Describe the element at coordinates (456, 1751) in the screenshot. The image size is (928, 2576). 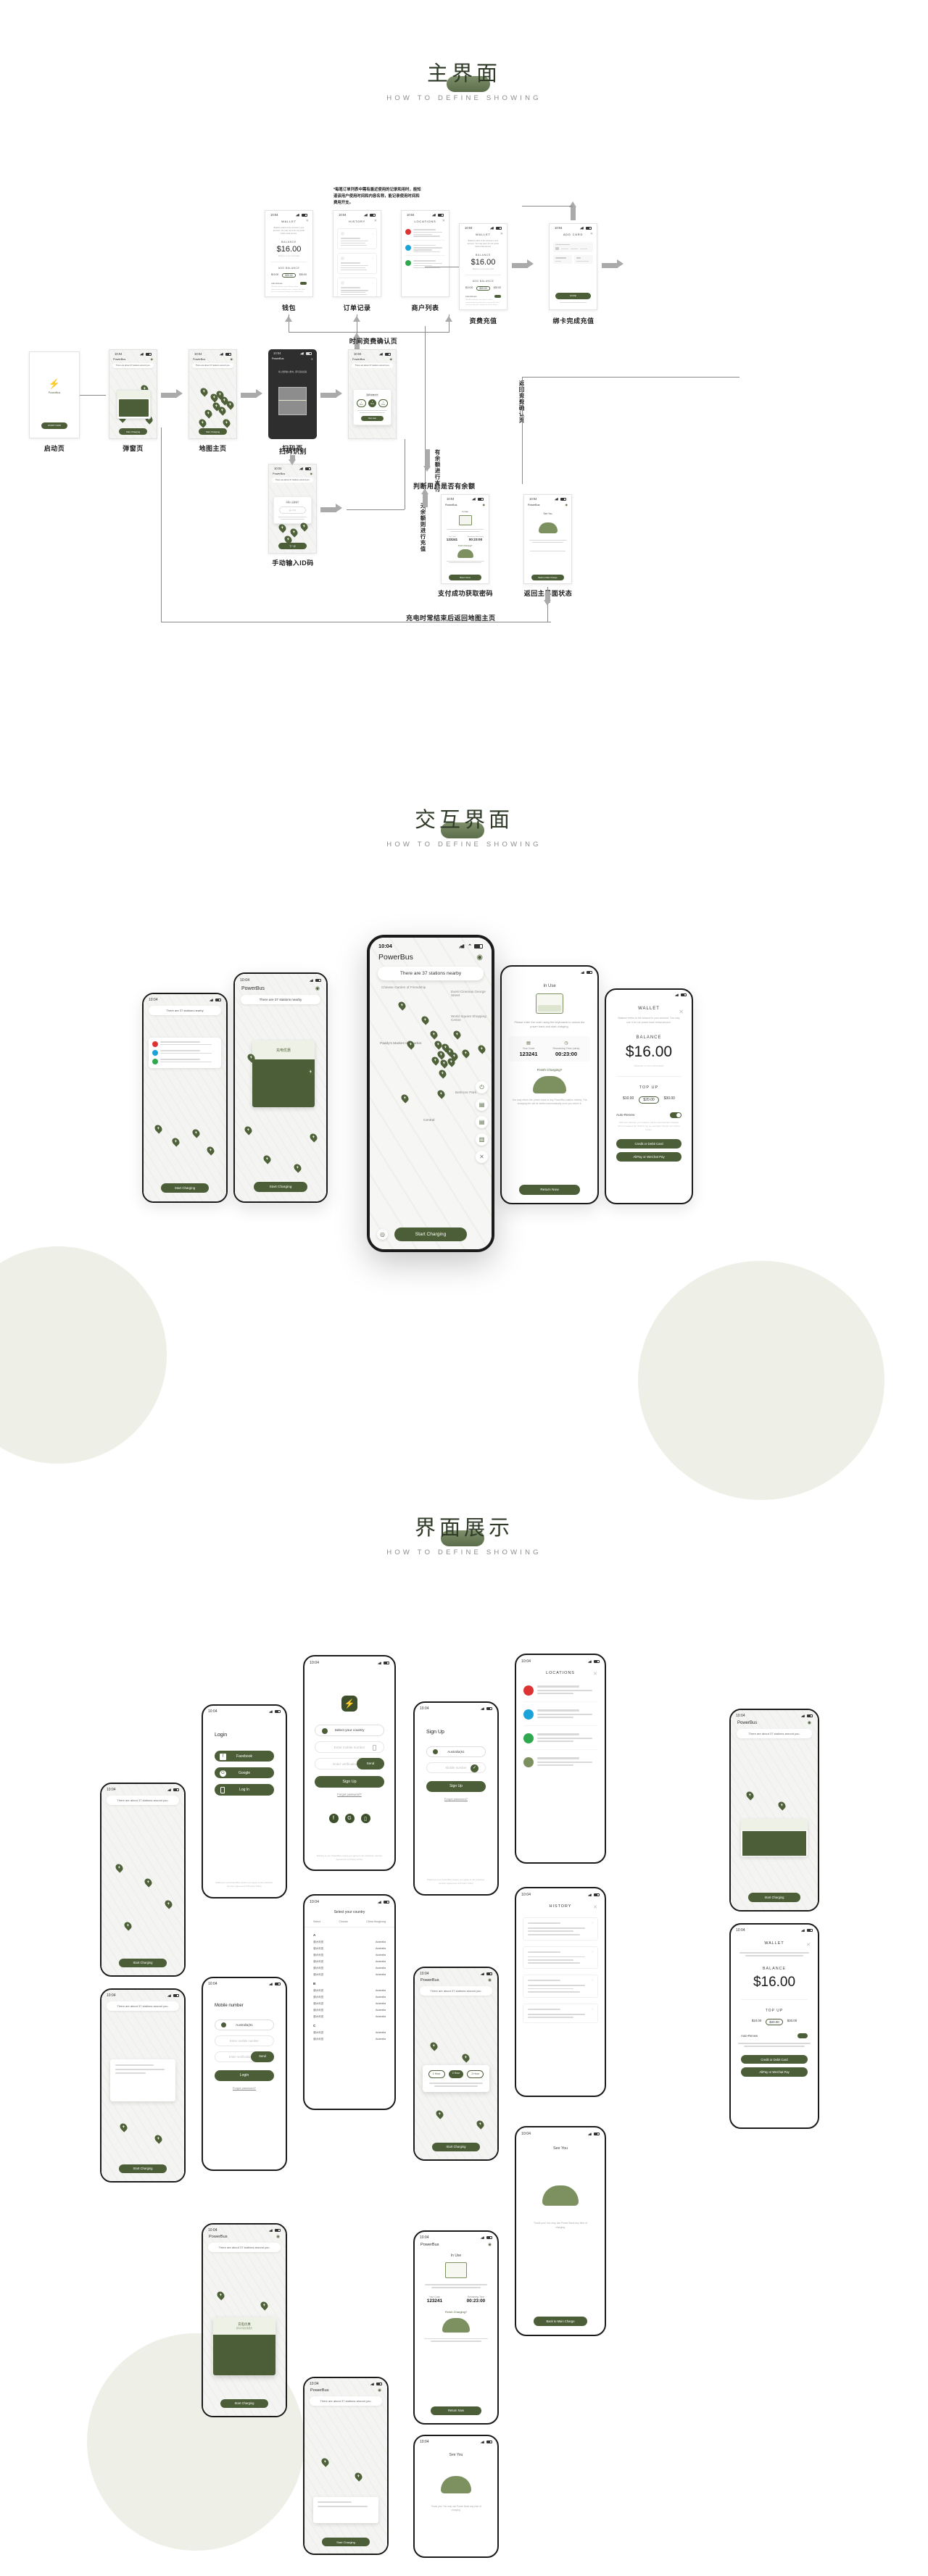
I see `country-field: Australia(61` at that location.